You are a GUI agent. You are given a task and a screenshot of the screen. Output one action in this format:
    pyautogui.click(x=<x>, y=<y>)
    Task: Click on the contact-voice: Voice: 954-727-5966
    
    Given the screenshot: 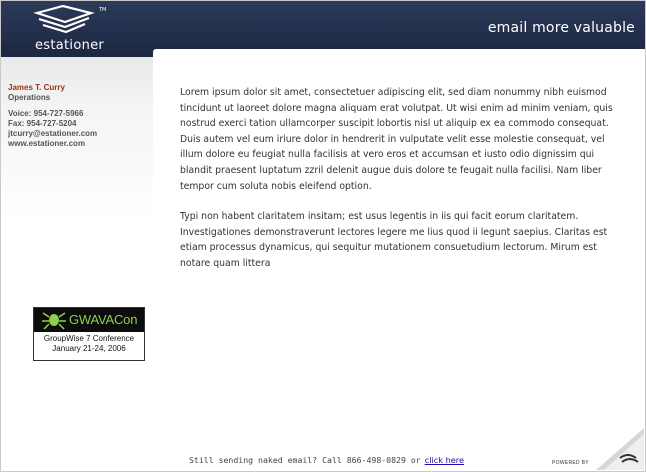 What is the action you would take?
    pyautogui.click(x=46, y=113)
    